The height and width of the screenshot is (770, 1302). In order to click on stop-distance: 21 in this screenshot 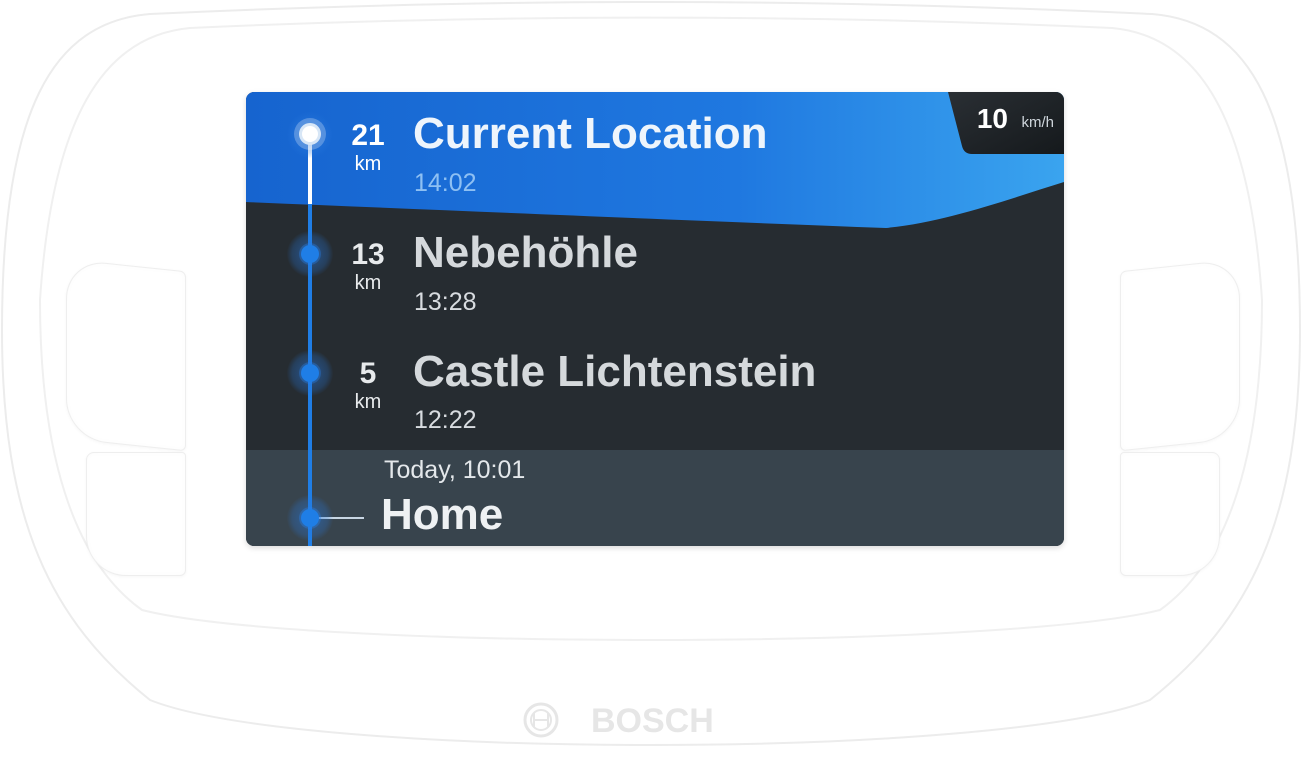, I will do `click(368, 135)`.